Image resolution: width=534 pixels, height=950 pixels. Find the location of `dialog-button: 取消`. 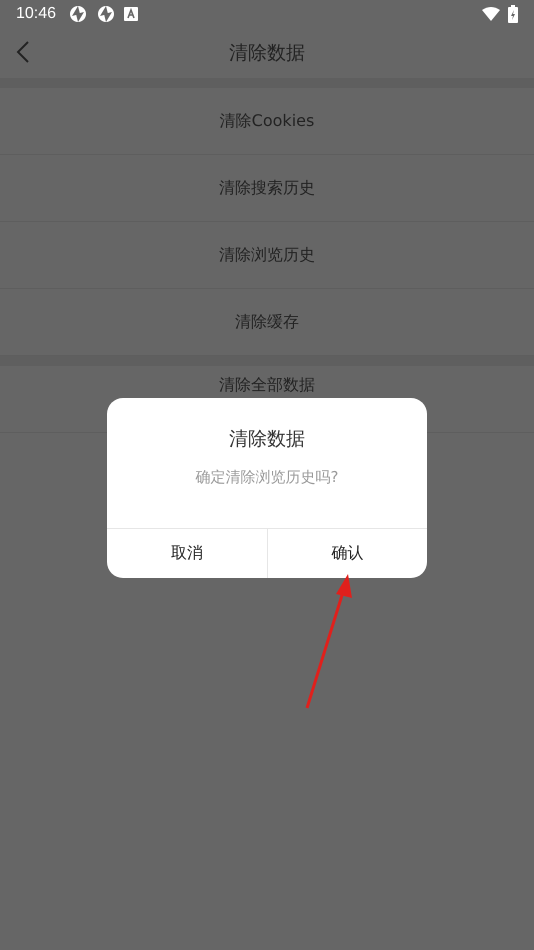

dialog-button: 取消 is located at coordinates (186, 553).